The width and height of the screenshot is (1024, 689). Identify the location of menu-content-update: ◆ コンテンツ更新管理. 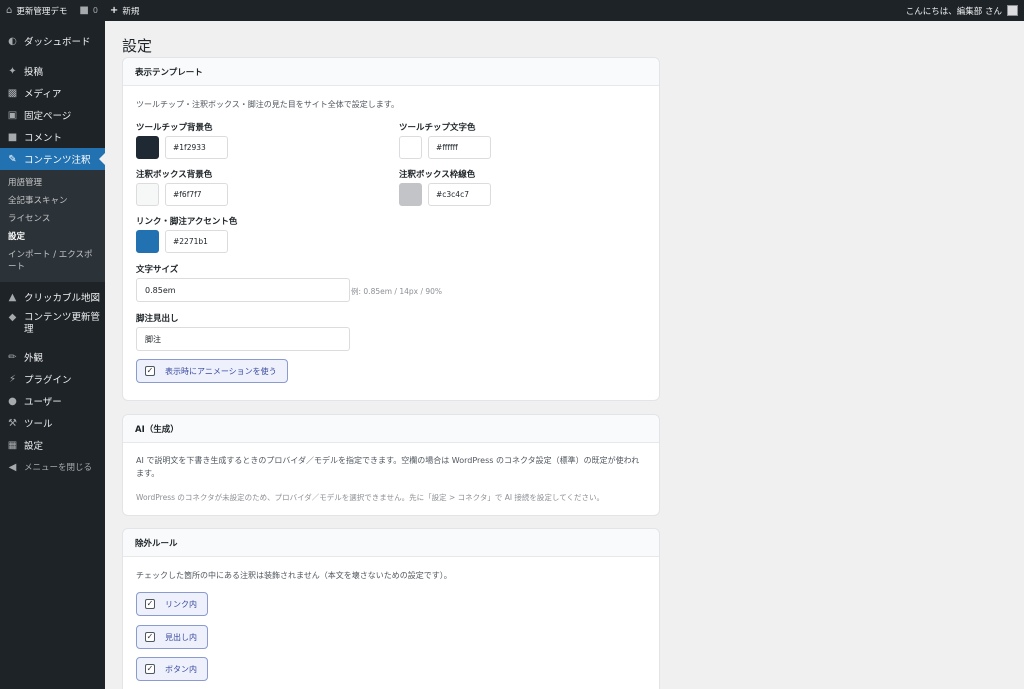
(52, 324).